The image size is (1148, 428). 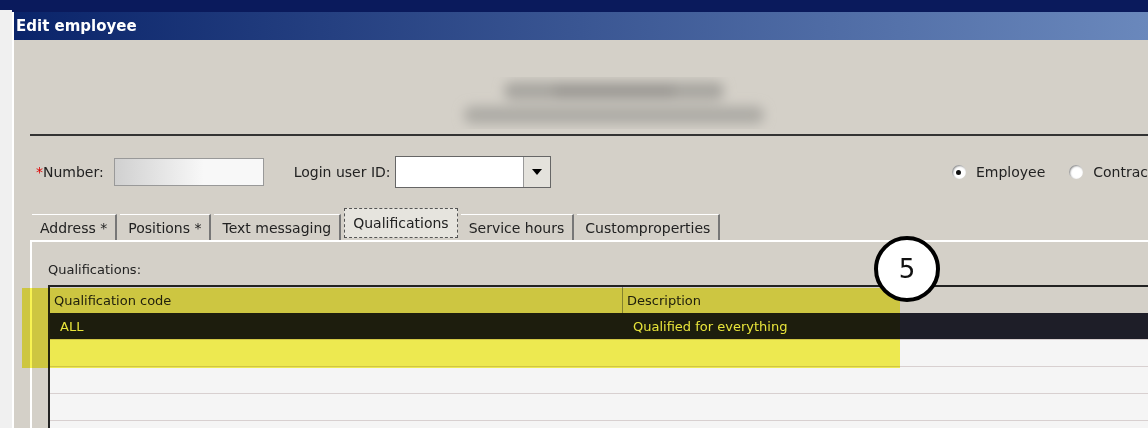 What do you see at coordinates (188, 172) in the screenshot?
I see `number-field` at bounding box center [188, 172].